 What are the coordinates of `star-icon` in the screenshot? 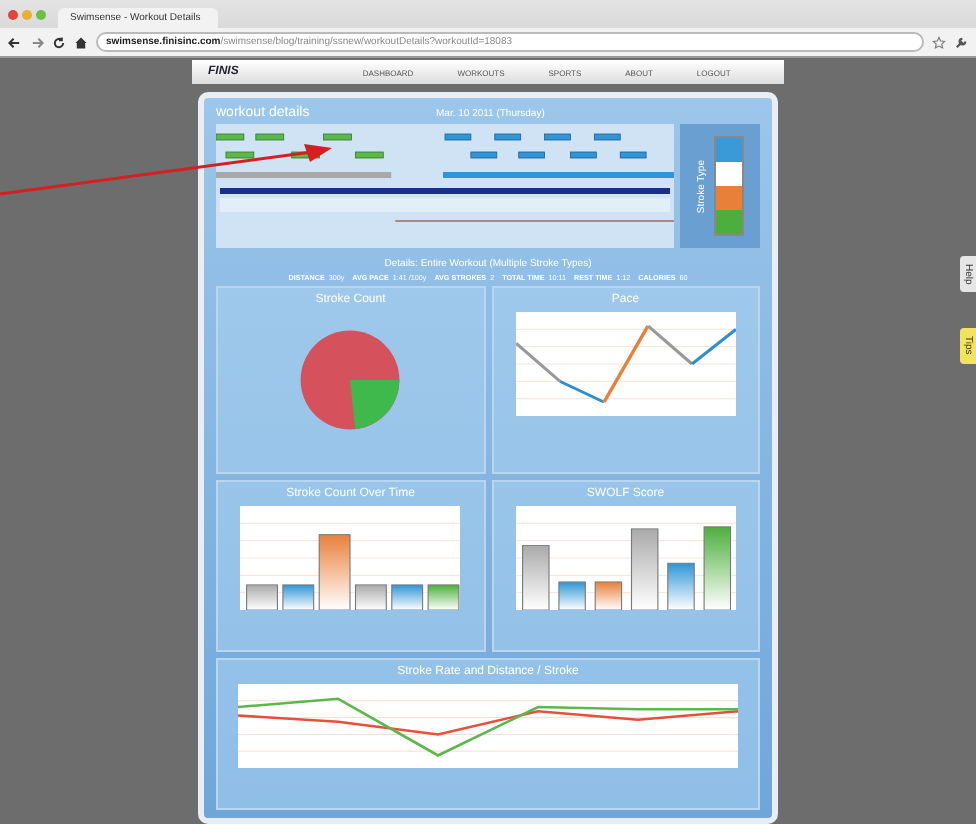 It's located at (939, 42).